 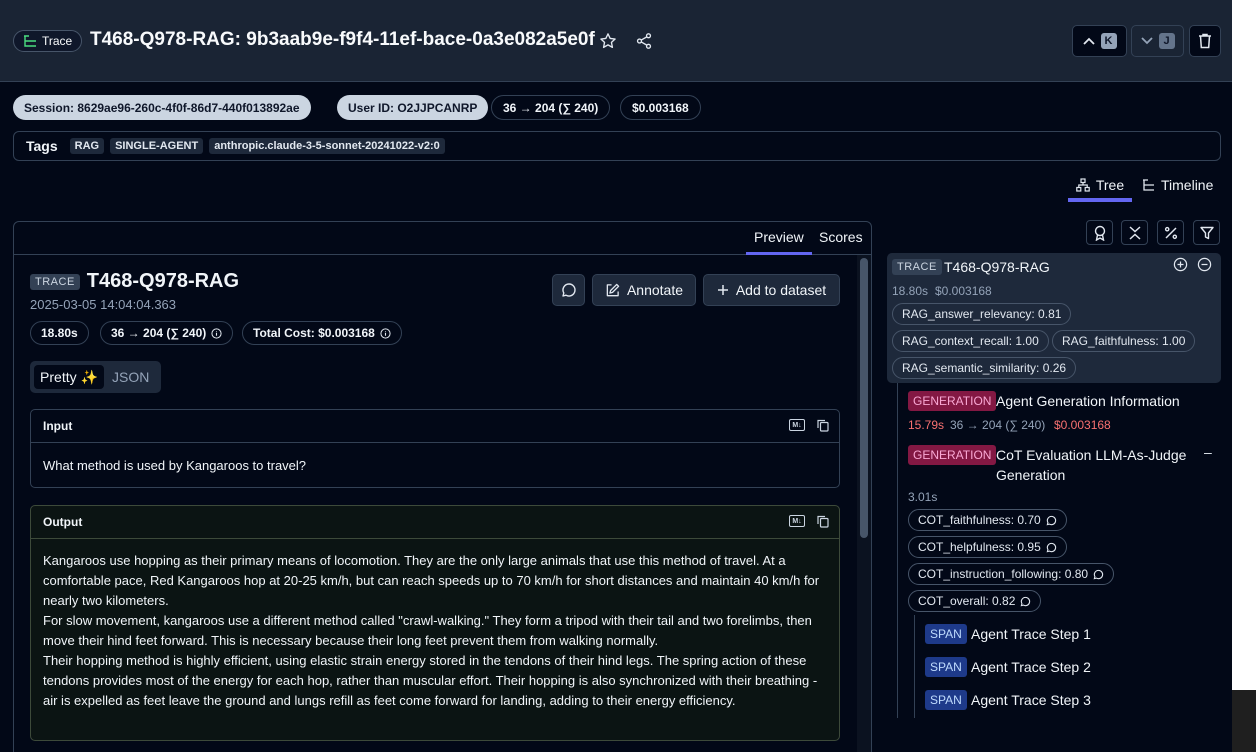 What do you see at coordinates (435, 426) in the screenshot?
I see `input-header: Input M↓` at bounding box center [435, 426].